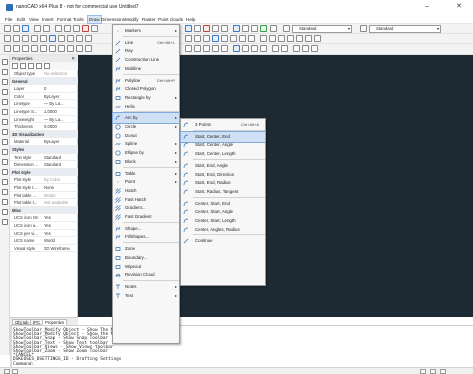  Describe the element at coordinates (43, 38) in the screenshot. I see `rectangle-tool-icon` at that location.